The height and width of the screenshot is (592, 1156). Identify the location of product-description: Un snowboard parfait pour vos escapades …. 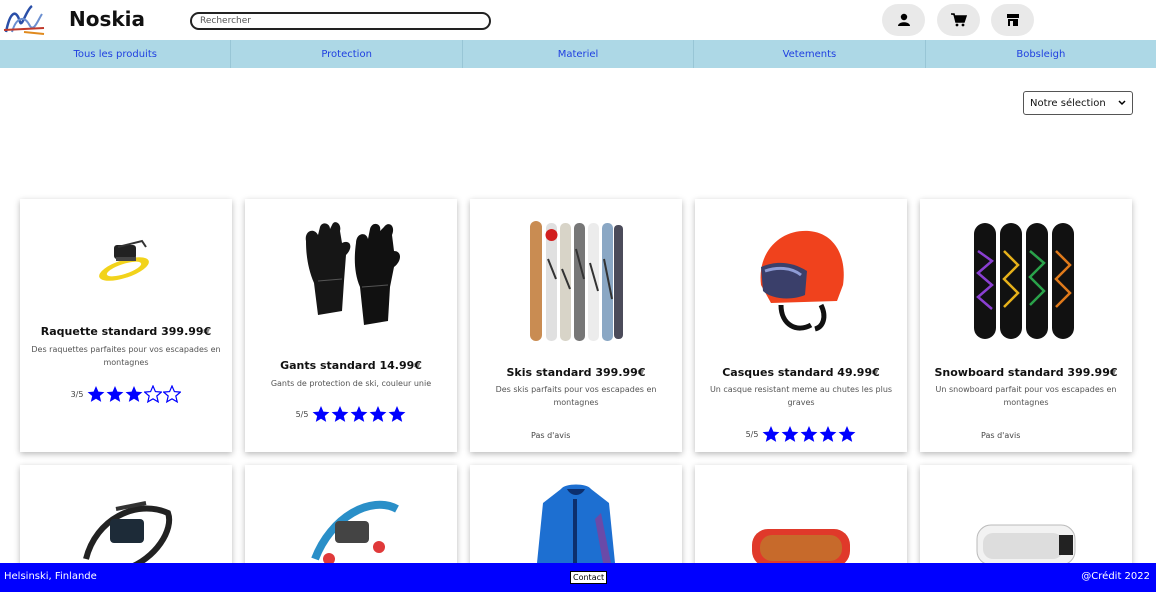
(1026, 396).